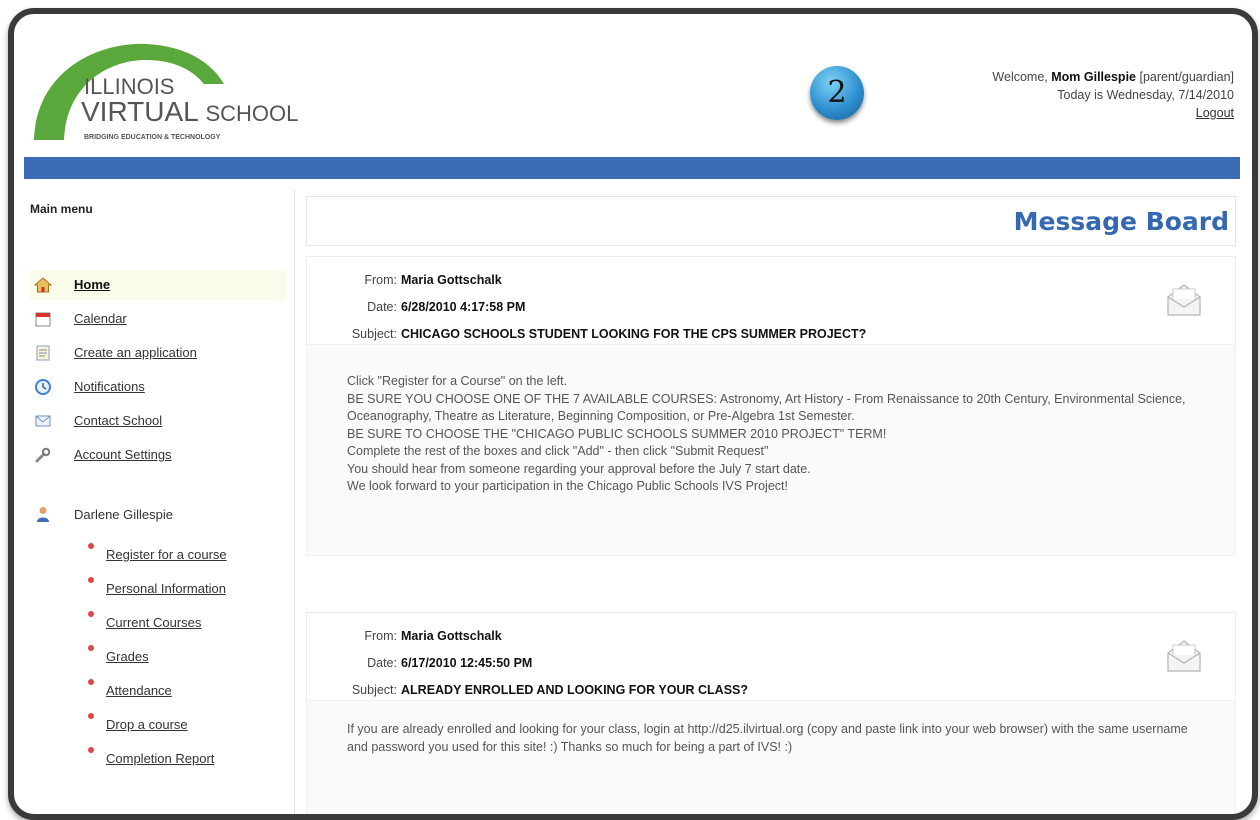  Describe the element at coordinates (43, 319) in the screenshot. I see `calendar-icon` at that location.